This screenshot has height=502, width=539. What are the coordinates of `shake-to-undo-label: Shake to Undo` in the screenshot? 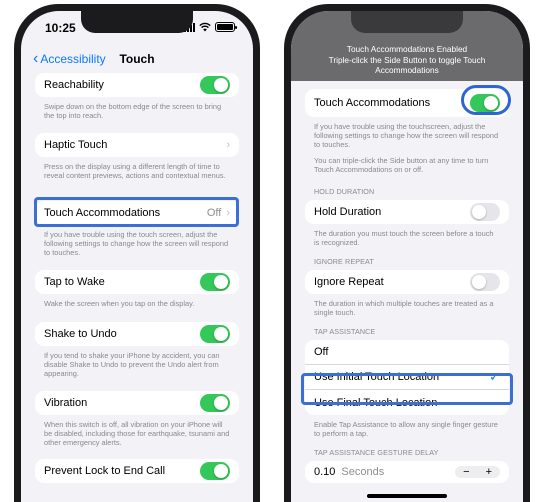 It's located at (80, 334).